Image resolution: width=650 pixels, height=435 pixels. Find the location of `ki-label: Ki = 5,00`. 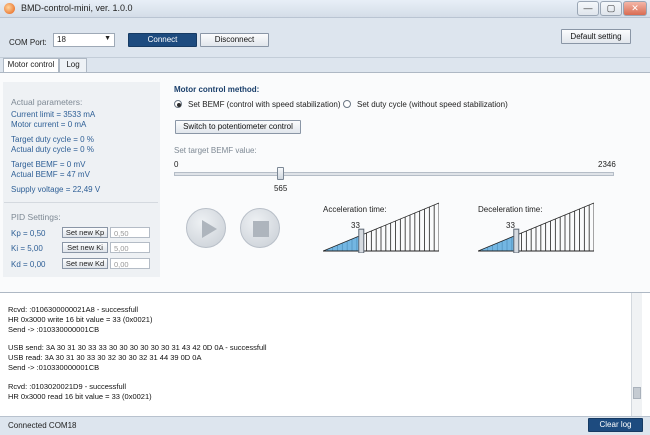

ki-label: Ki = 5,00 is located at coordinates (27, 248).